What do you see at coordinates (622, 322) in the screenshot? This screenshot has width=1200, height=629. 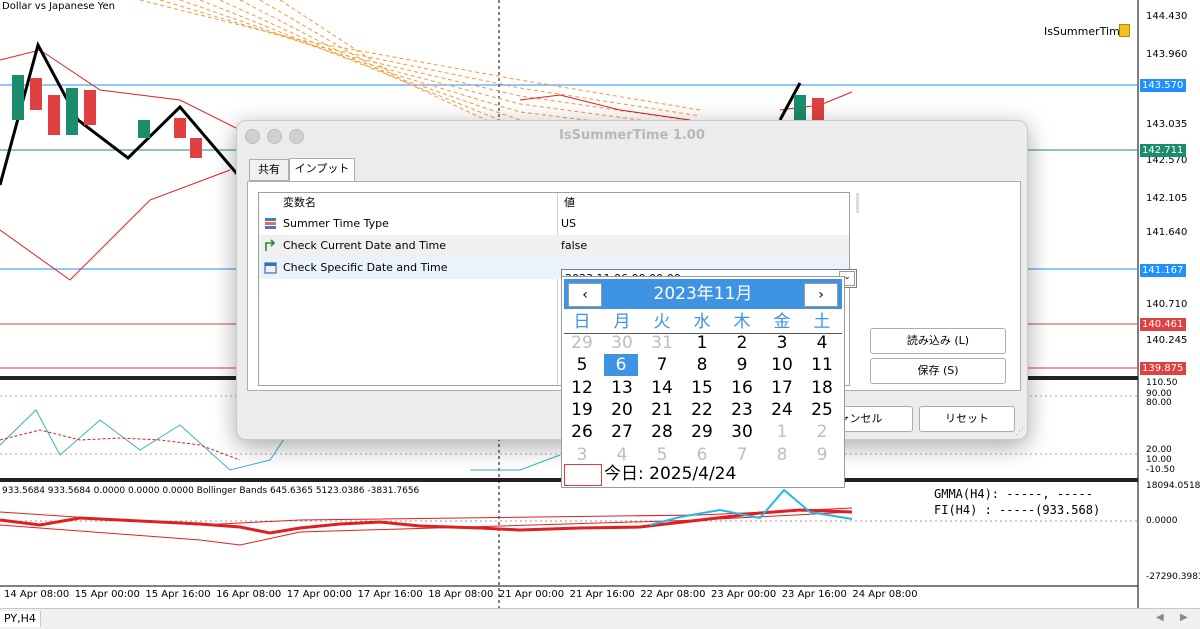 I see `weekday-label: 月` at bounding box center [622, 322].